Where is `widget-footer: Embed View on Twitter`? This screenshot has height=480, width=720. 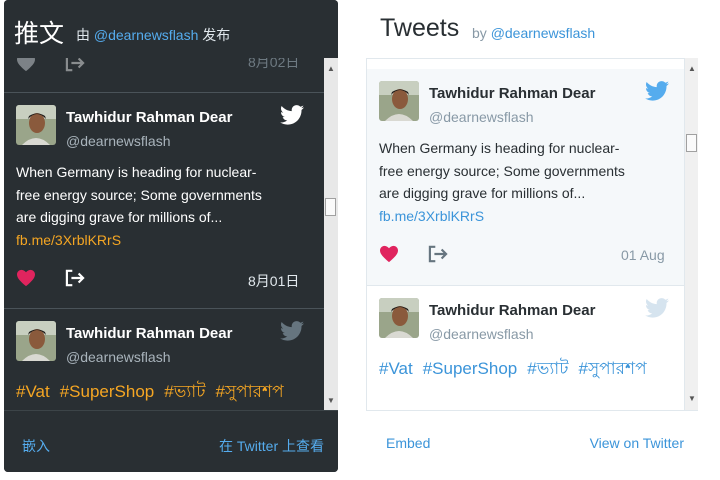 widget-footer: Embed View on Twitter is located at coordinates (532, 441).